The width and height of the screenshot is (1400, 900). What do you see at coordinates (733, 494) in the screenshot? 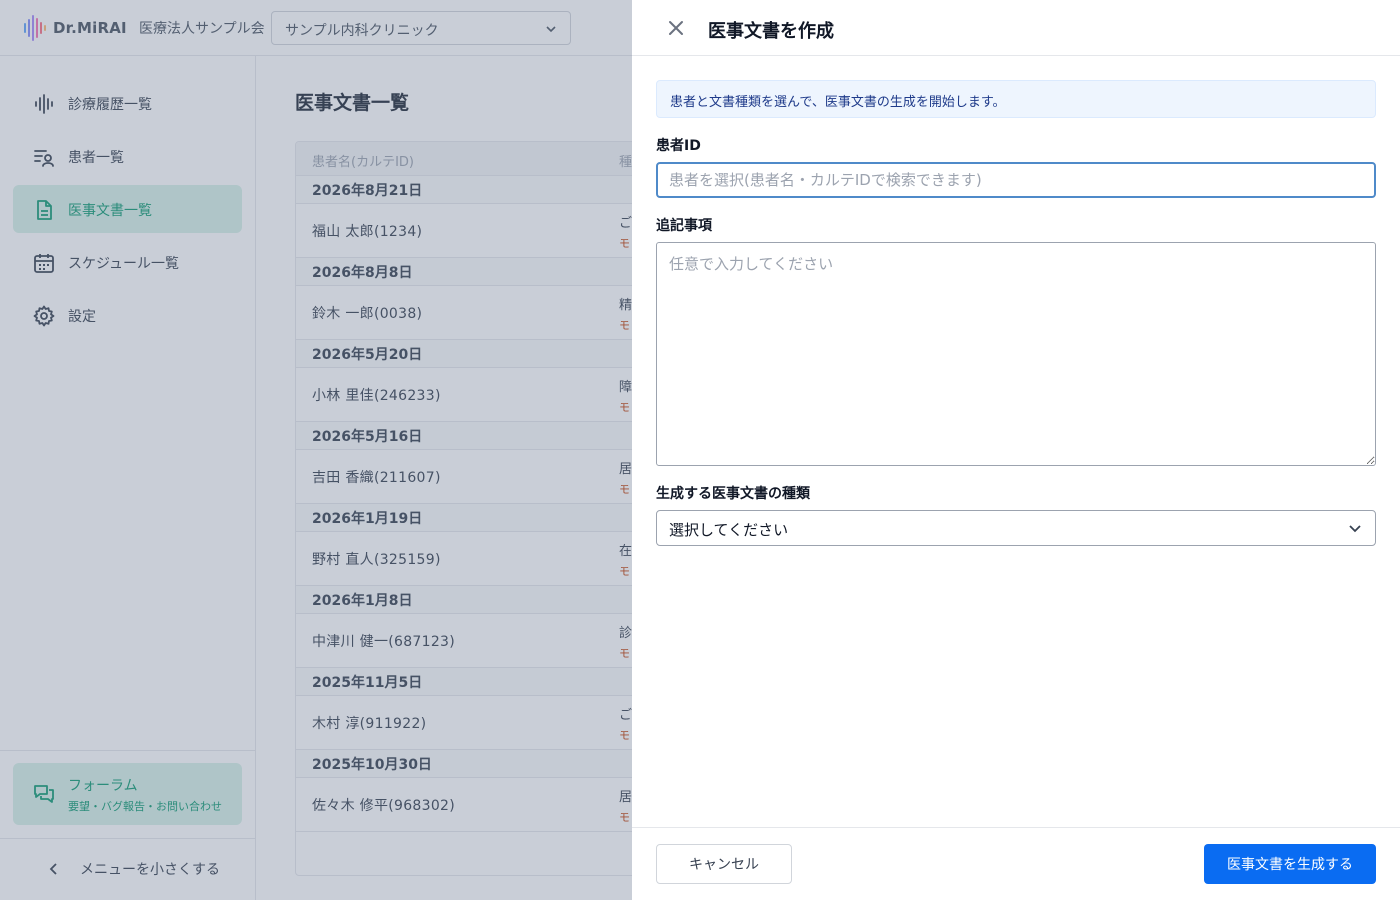
I see `document-type-label: 生成する医事文書の種類` at bounding box center [733, 494].